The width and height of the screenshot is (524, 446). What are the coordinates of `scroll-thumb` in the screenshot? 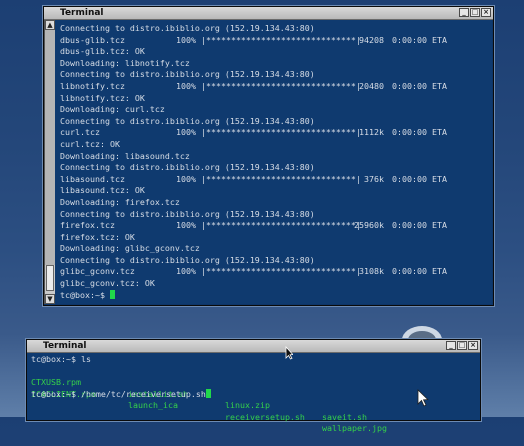 It's located at (50, 278).